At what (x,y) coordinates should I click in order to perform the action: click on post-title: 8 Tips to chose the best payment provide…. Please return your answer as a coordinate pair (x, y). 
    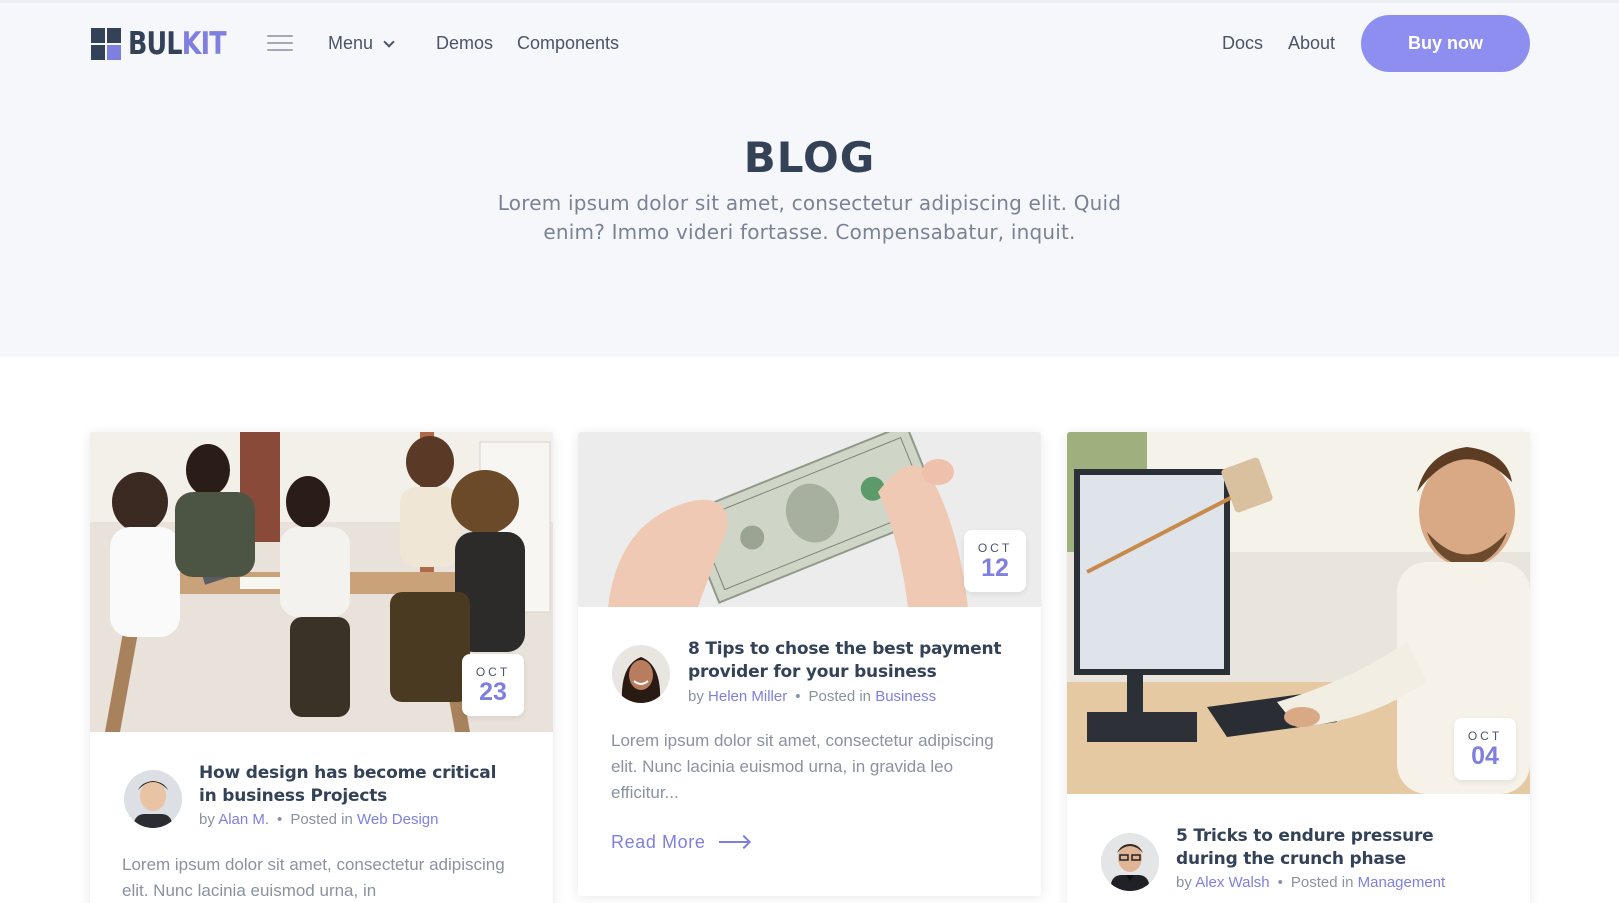
    Looking at the image, I should click on (848, 661).